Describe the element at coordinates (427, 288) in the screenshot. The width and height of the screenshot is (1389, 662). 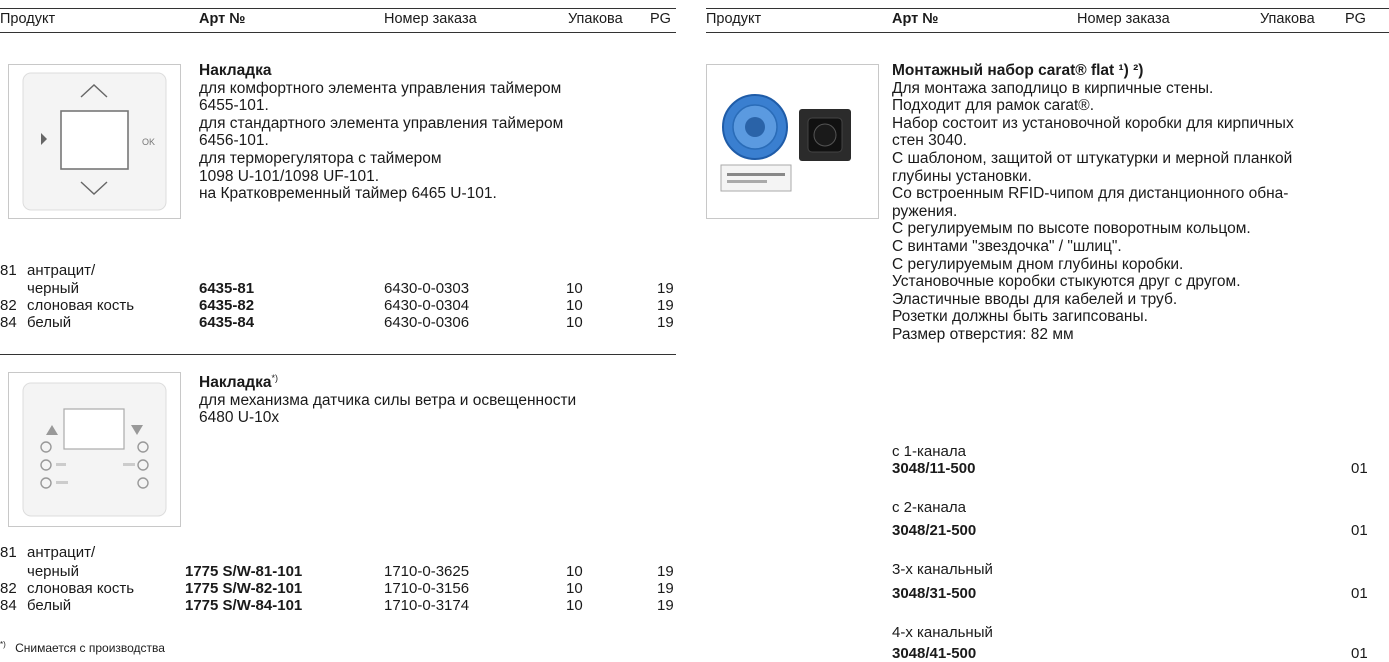
I see `row-order: 6430-0-0303` at that location.